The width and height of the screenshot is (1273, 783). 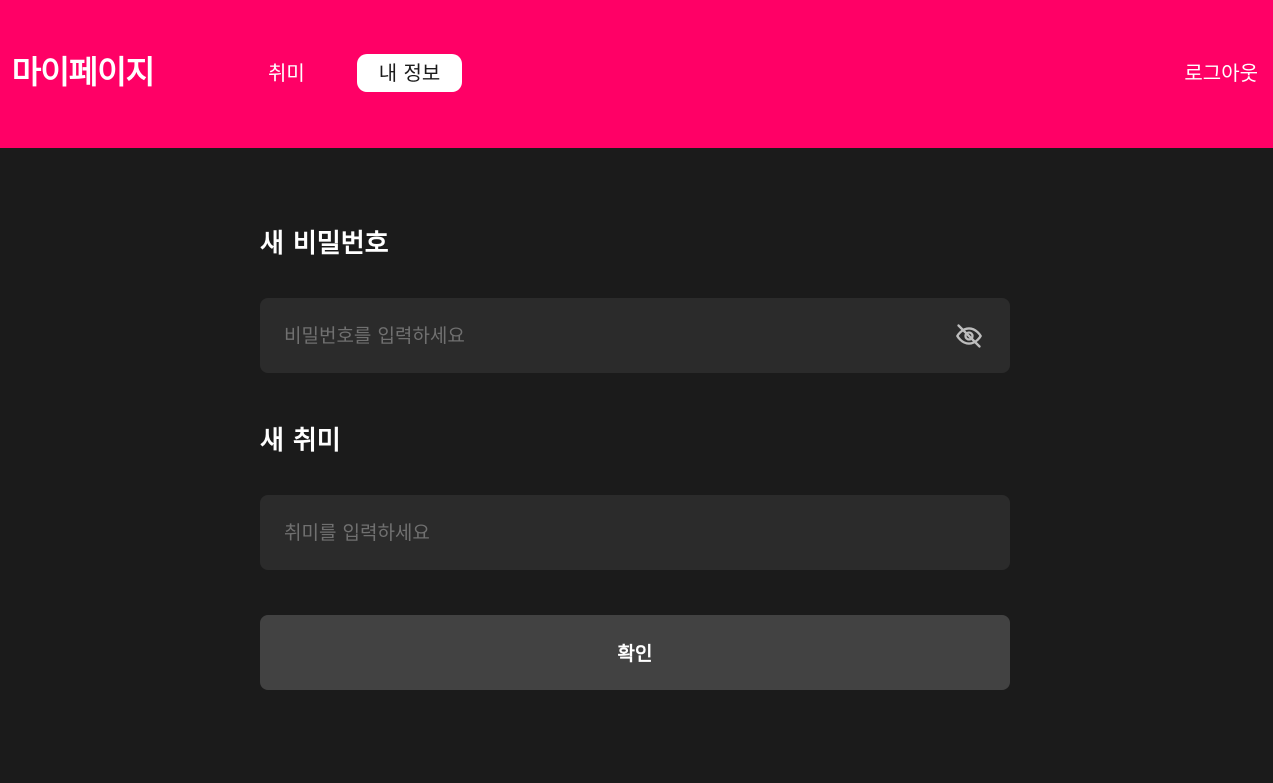 I want to click on hobby-label: 새 취미, so click(x=300, y=441).